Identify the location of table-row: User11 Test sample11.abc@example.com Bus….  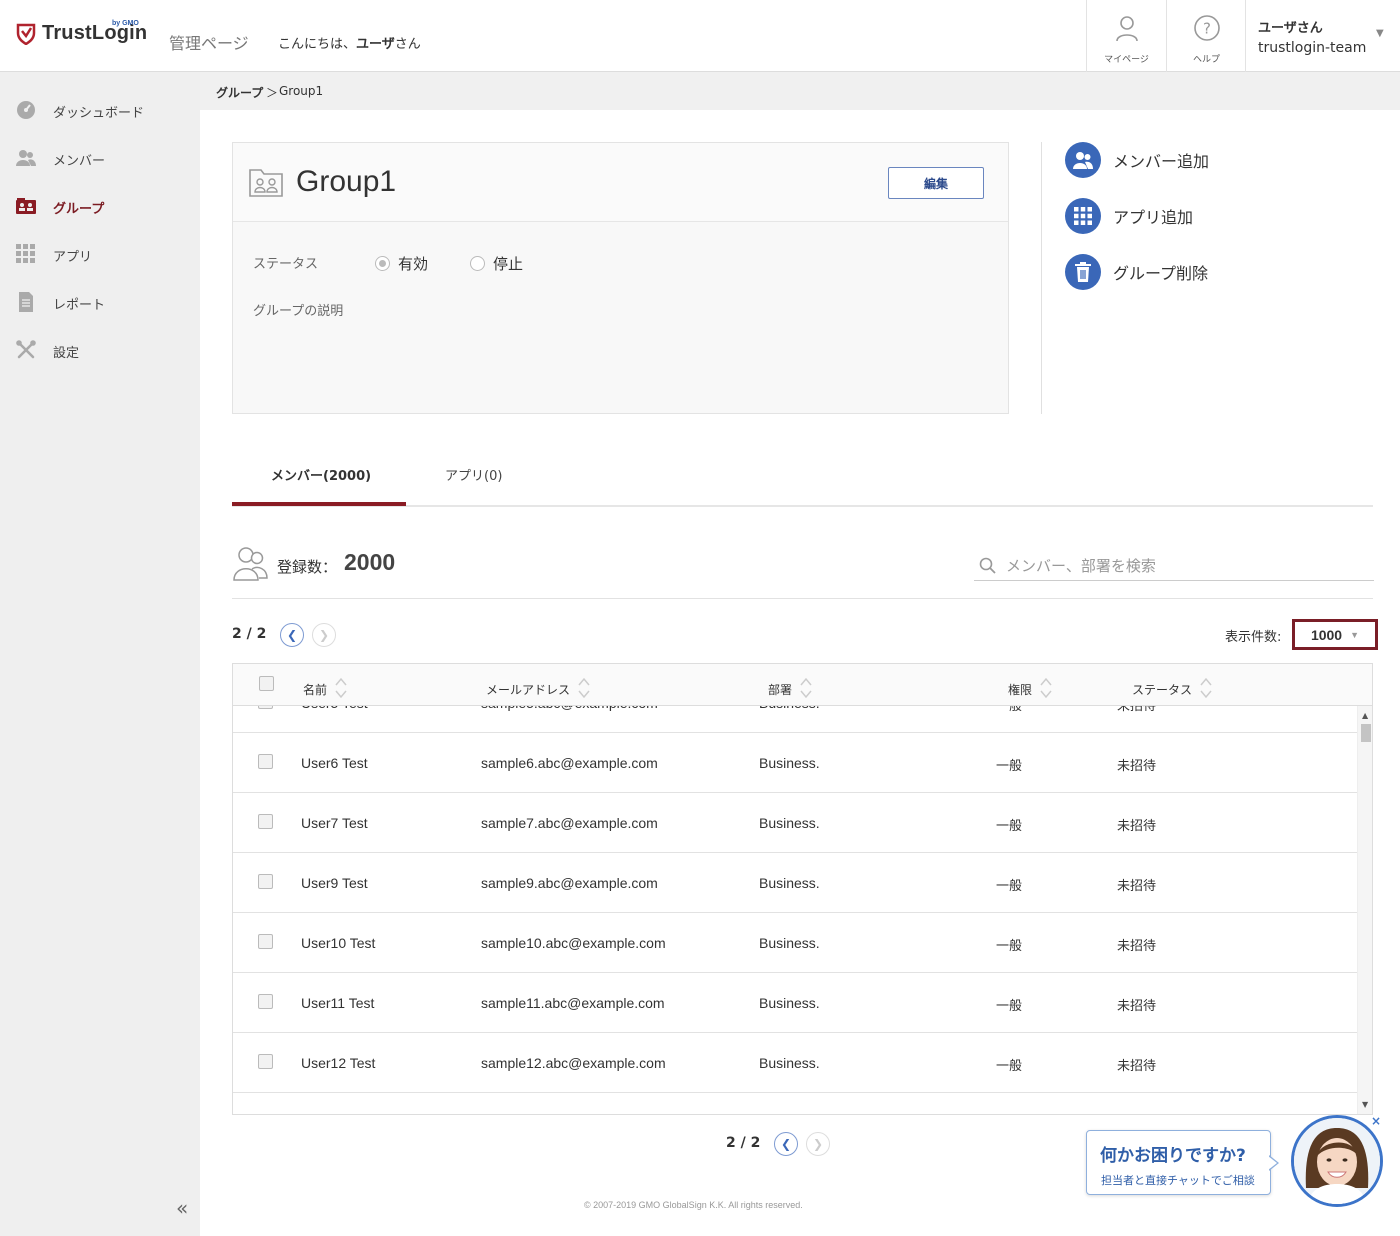
(795, 1003).